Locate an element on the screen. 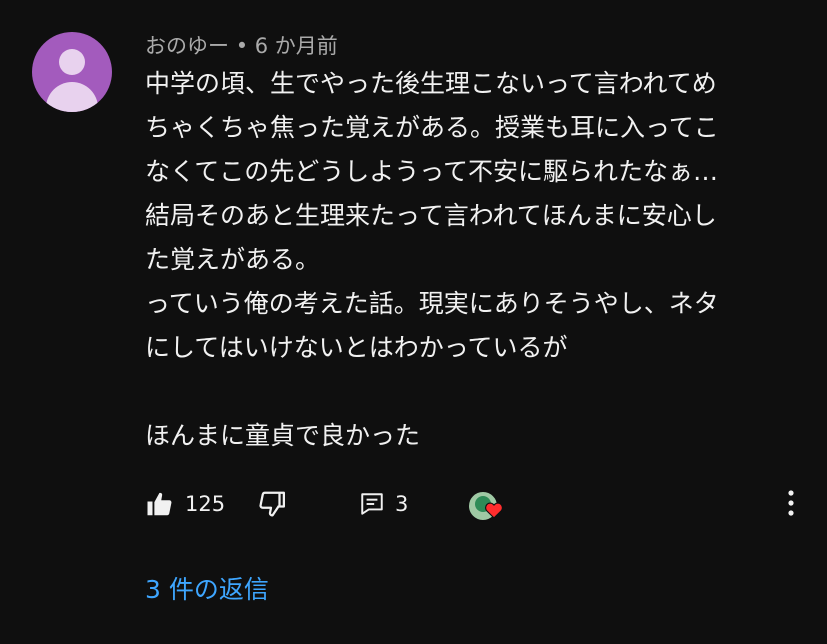  like-count: 125 is located at coordinates (205, 504).